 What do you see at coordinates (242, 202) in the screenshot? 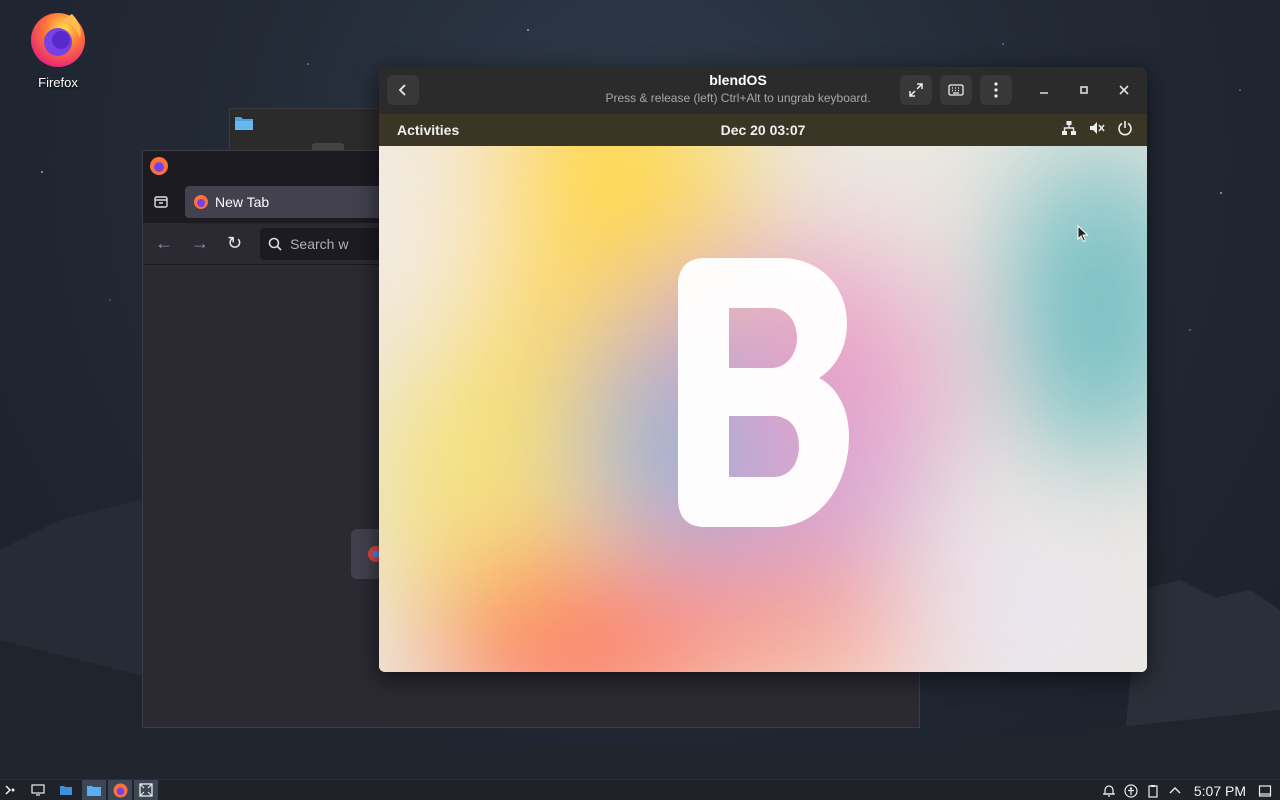
I see `tab-label: New Tab` at bounding box center [242, 202].